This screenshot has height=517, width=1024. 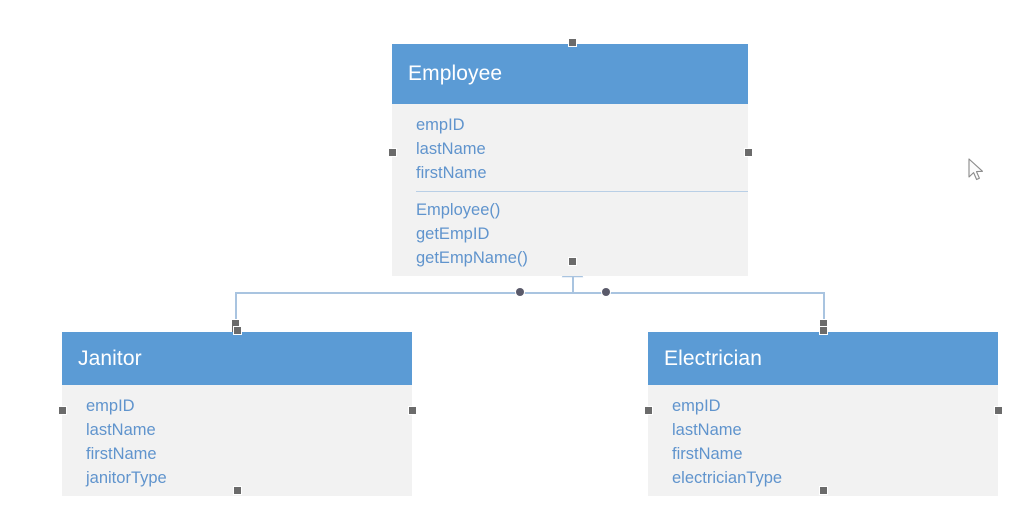 I want to click on class-header-employee: Employee, so click(x=570, y=74).